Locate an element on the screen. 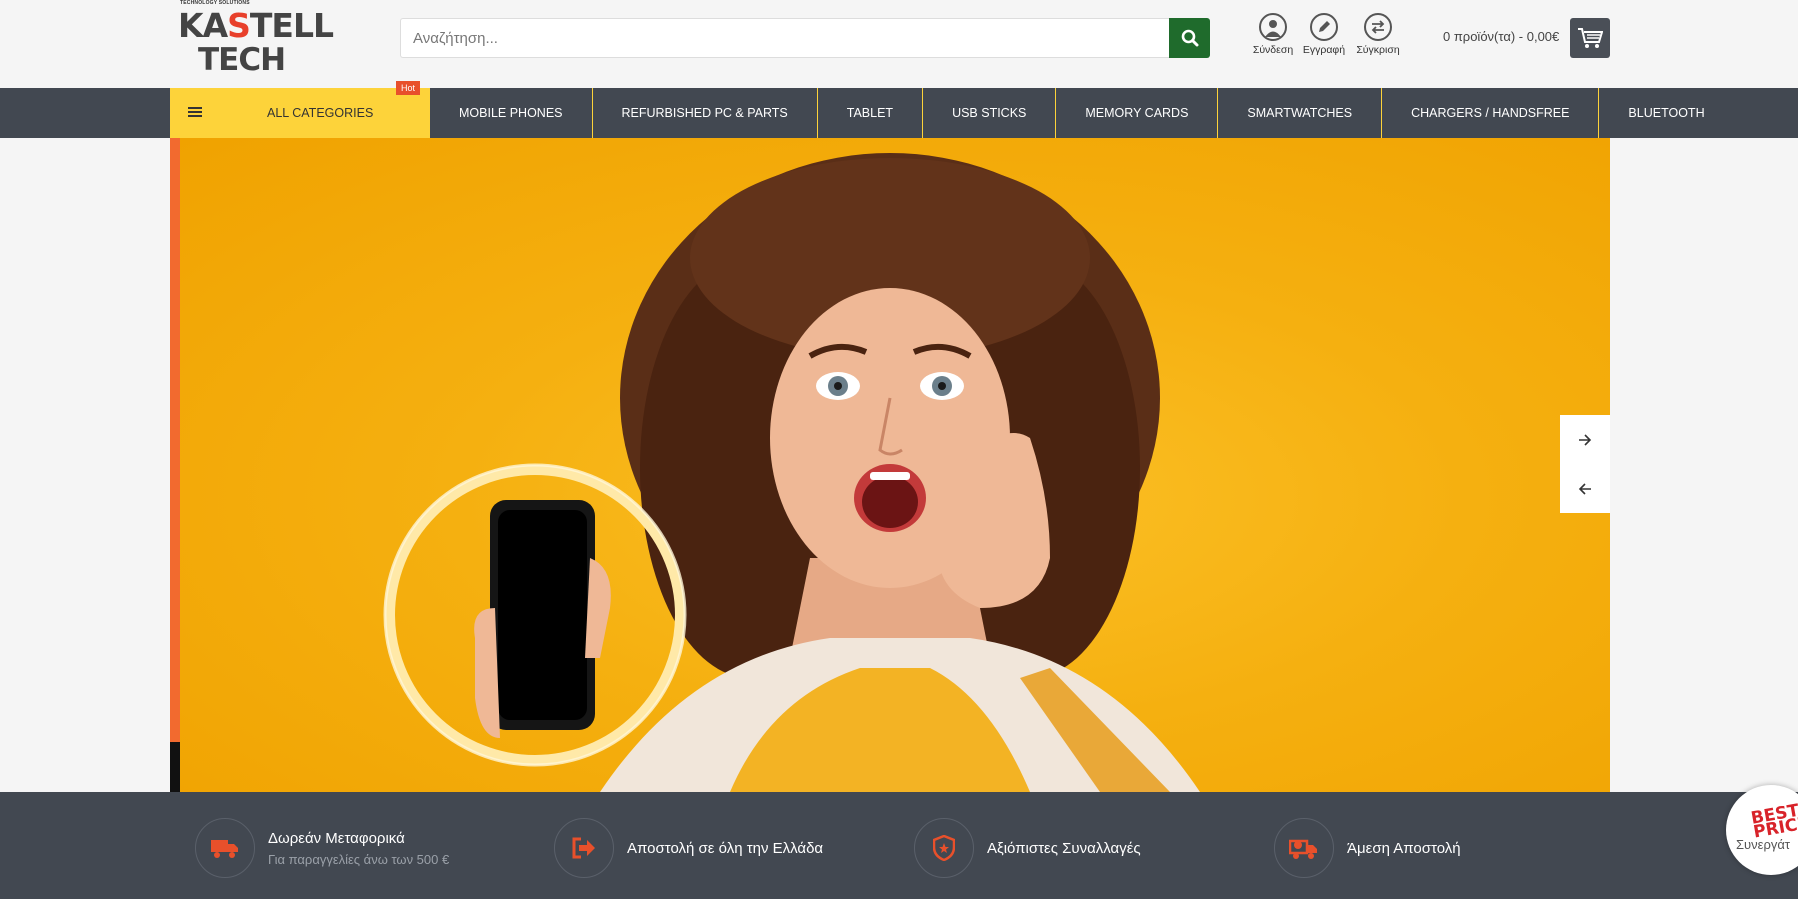  nav-item-memory-cards: MEMORY CARDS is located at coordinates (1137, 113).